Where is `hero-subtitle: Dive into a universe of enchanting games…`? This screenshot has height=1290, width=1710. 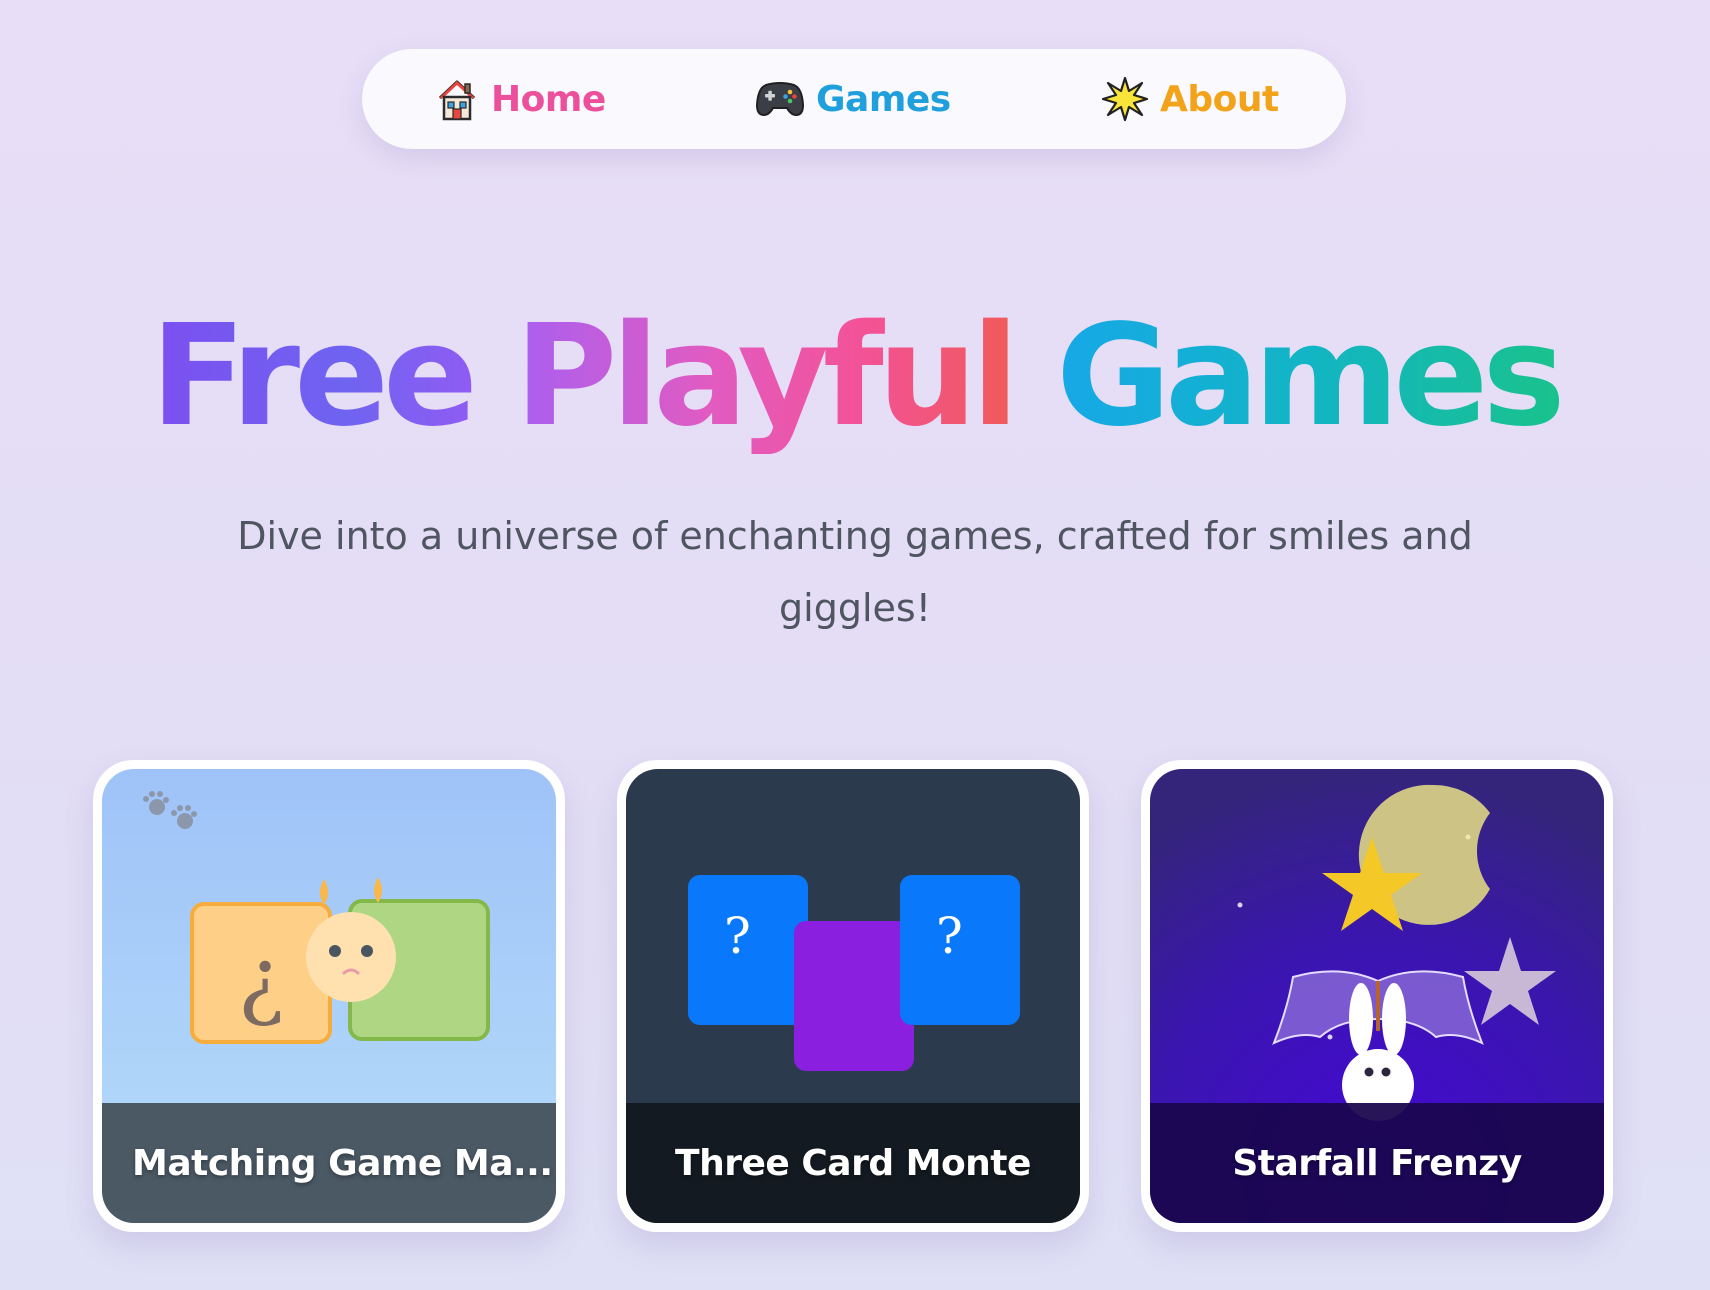 hero-subtitle: Dive into a universe of enchanting games… is located at coordinates (855, 572).